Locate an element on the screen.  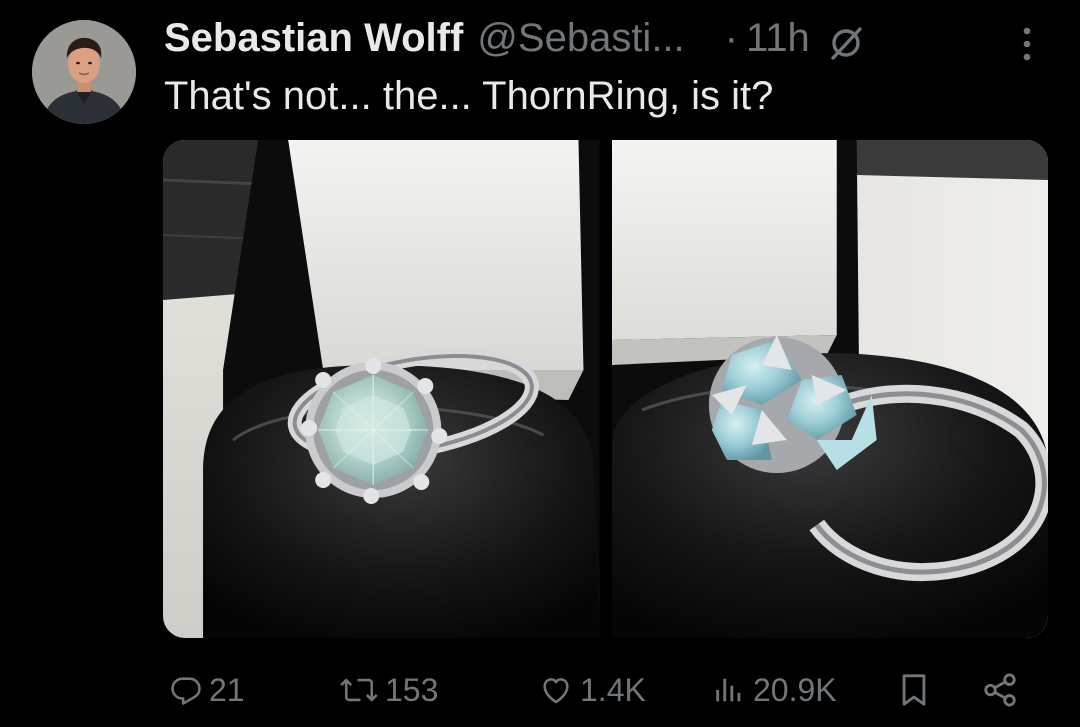
author-avatar is located at coordinates (84, 72).